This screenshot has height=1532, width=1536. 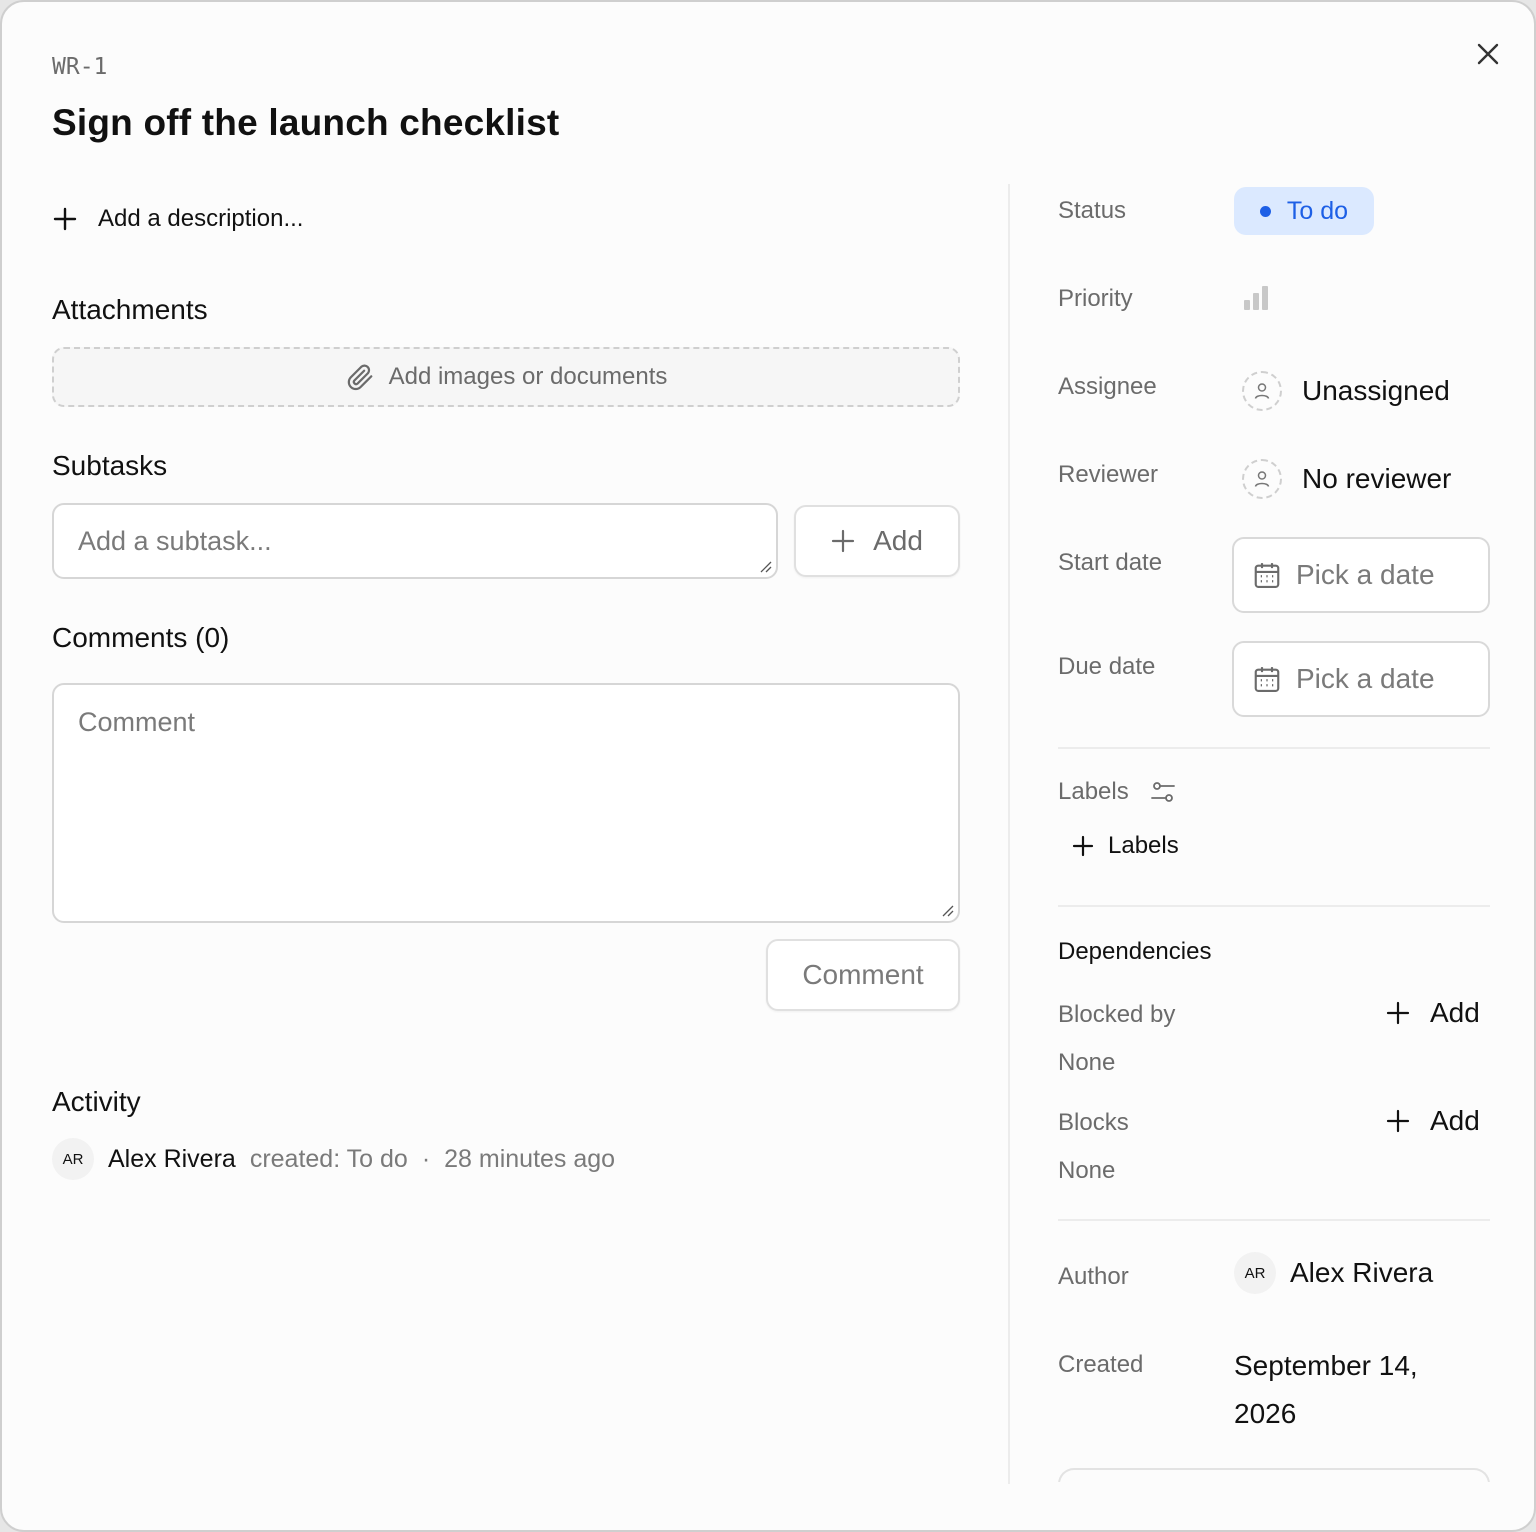 I want to click on due-date-value: Pick a date, so click(x=1365, y=678).